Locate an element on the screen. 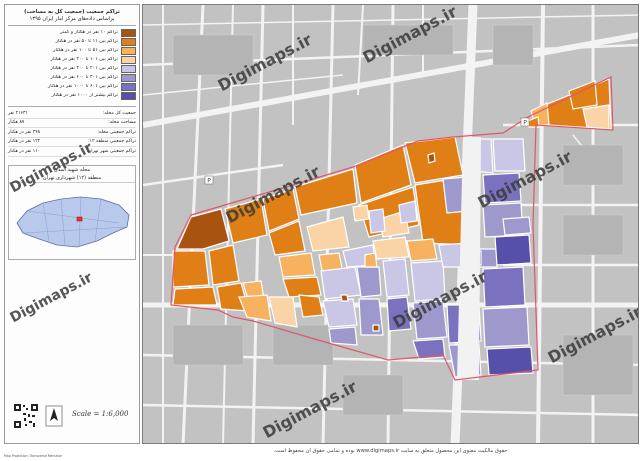  stat-row: تراکم جمعیتی محله: ۲۴۸ نفر در هکتار is located at coordinates (72, 133).